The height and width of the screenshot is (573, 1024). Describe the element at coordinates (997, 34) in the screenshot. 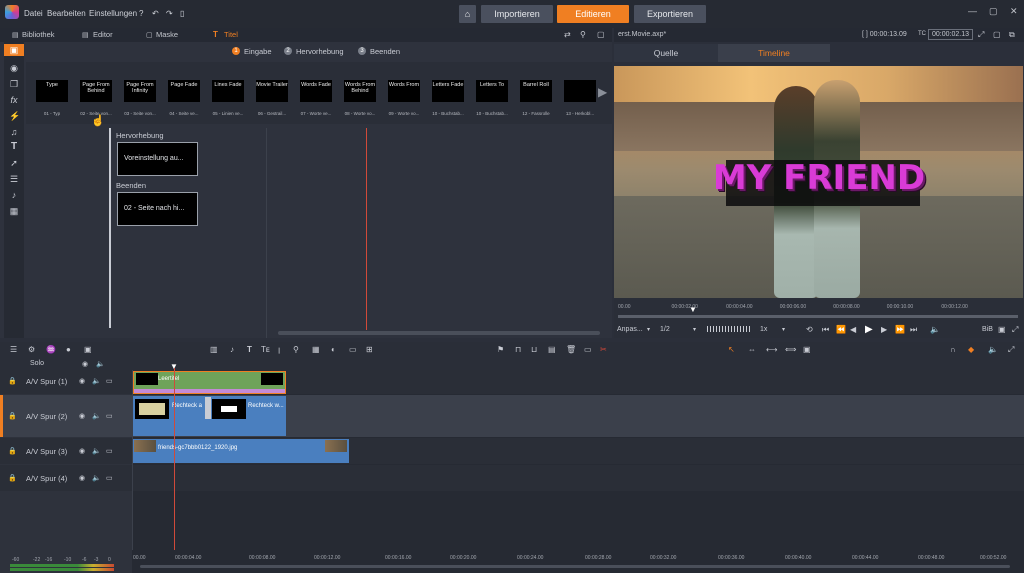

I see `detach-icon: ▢` at that location.